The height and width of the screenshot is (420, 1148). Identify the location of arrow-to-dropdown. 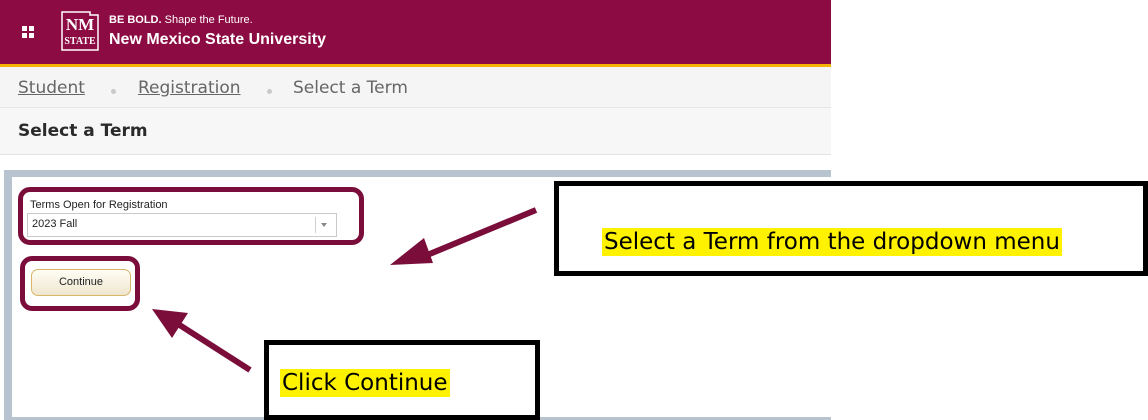
(464, 236).